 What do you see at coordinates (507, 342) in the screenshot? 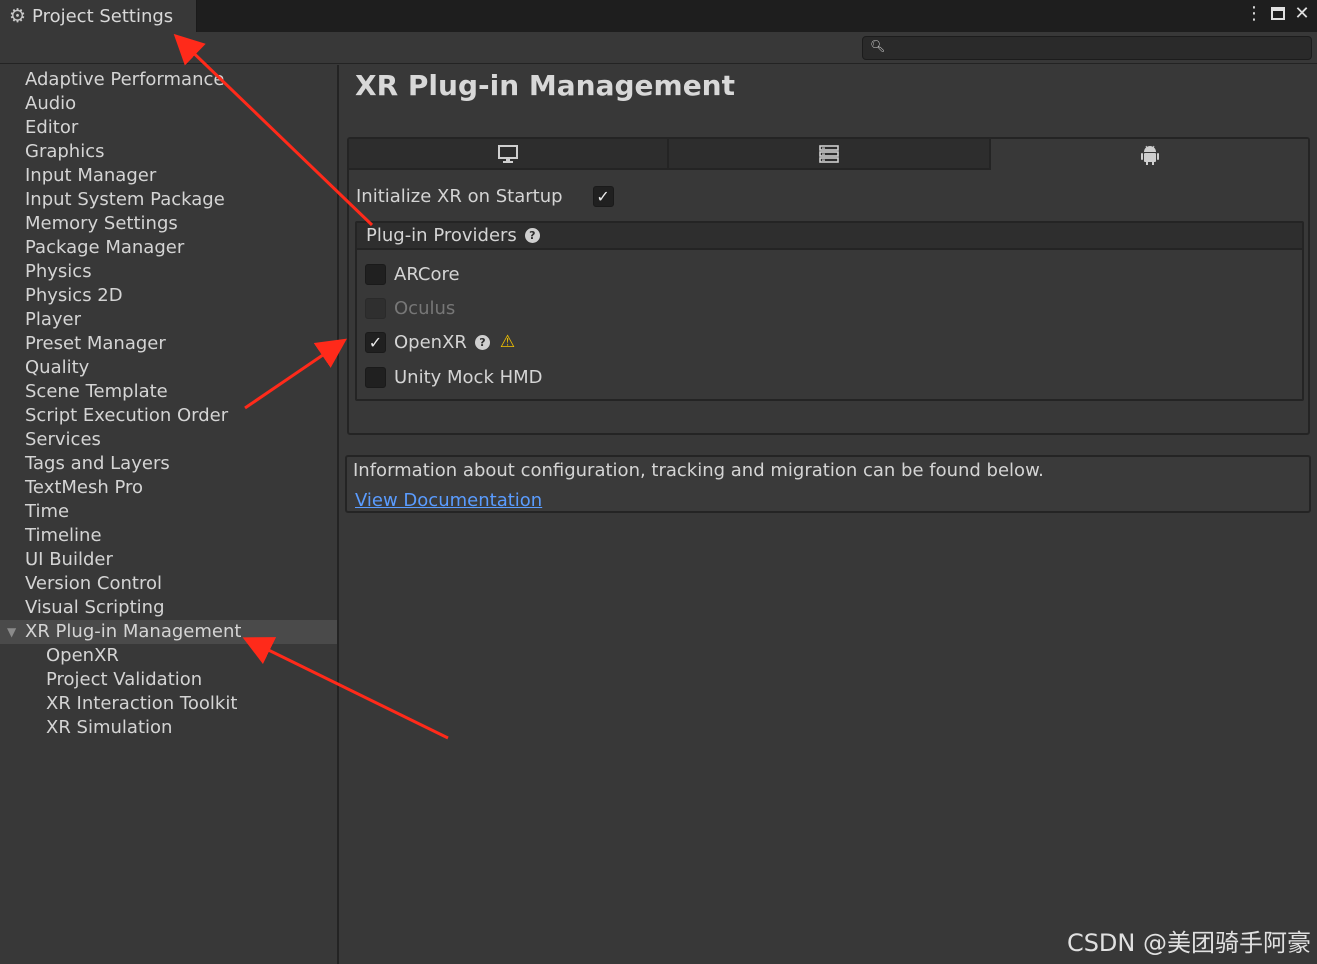
I see `warning-icon: ⚠` at bounding box center [507, 342].